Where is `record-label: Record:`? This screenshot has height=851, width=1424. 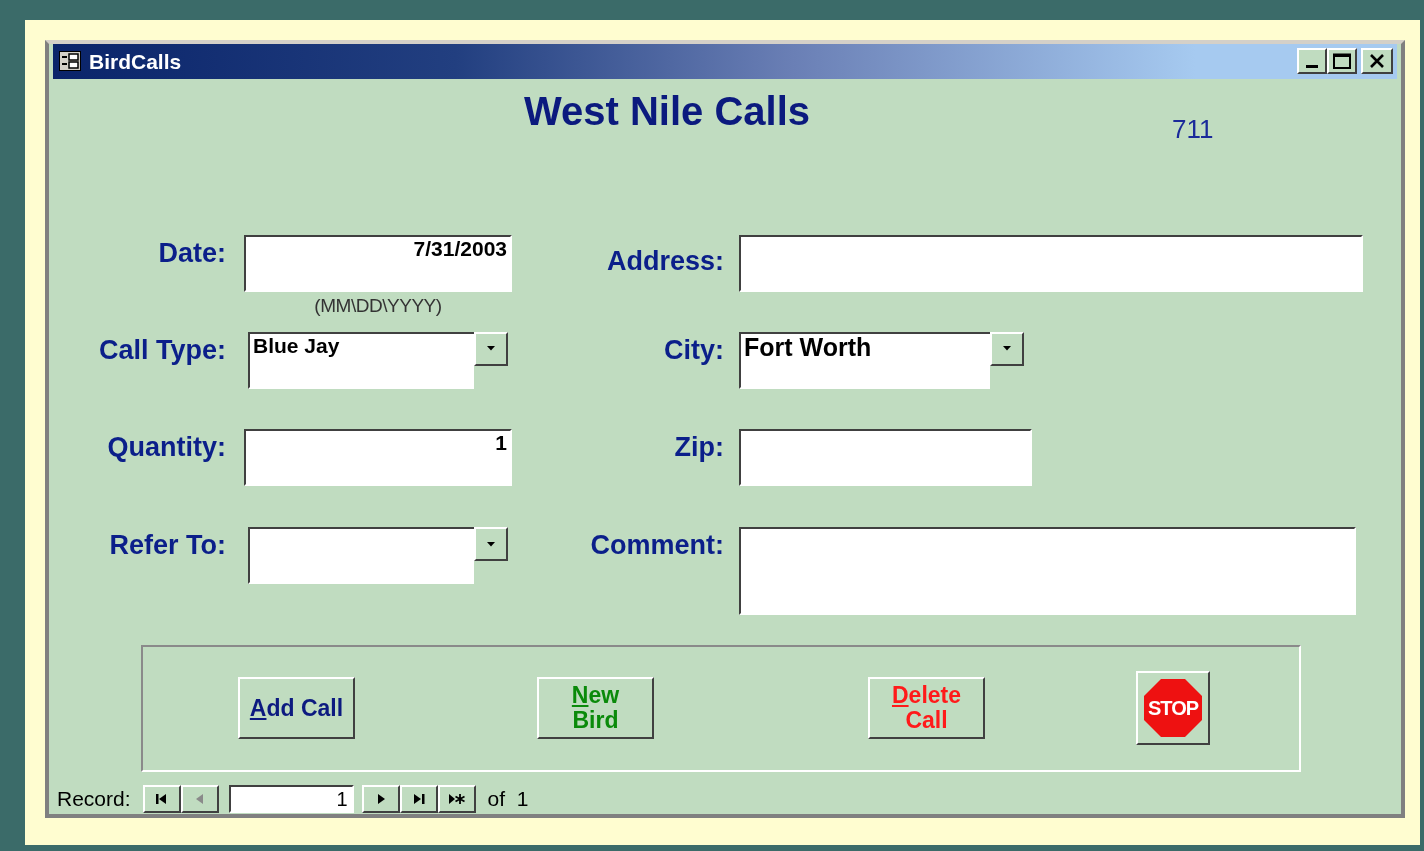
record-label: Record: is located at coordinates (94, 799).